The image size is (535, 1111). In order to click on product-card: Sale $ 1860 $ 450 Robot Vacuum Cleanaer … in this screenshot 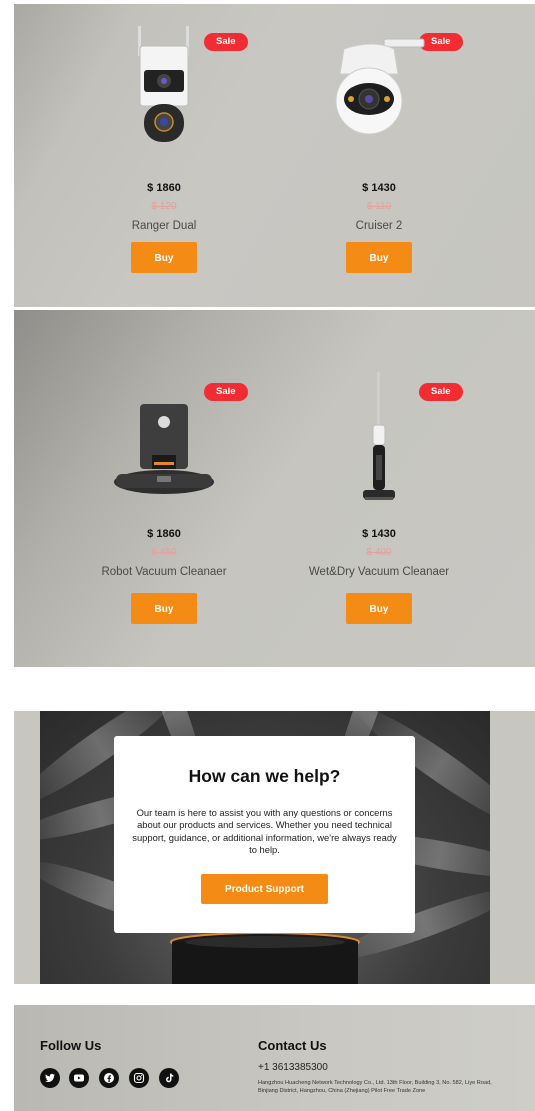, I will do `click(164, 524)`.